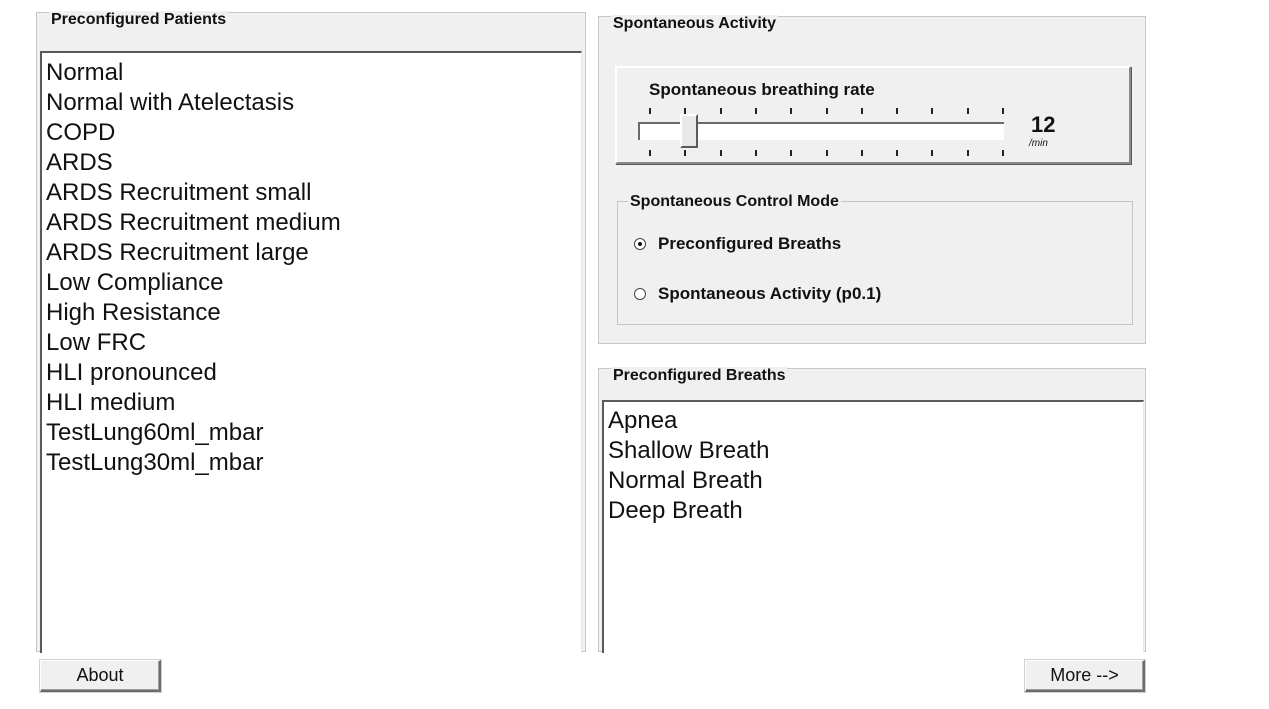 Image resolution: width=1269 pixels, height=709 pixels. I want to click on control-mode-title: Spontaneous Control Mode, so click(734, 202).